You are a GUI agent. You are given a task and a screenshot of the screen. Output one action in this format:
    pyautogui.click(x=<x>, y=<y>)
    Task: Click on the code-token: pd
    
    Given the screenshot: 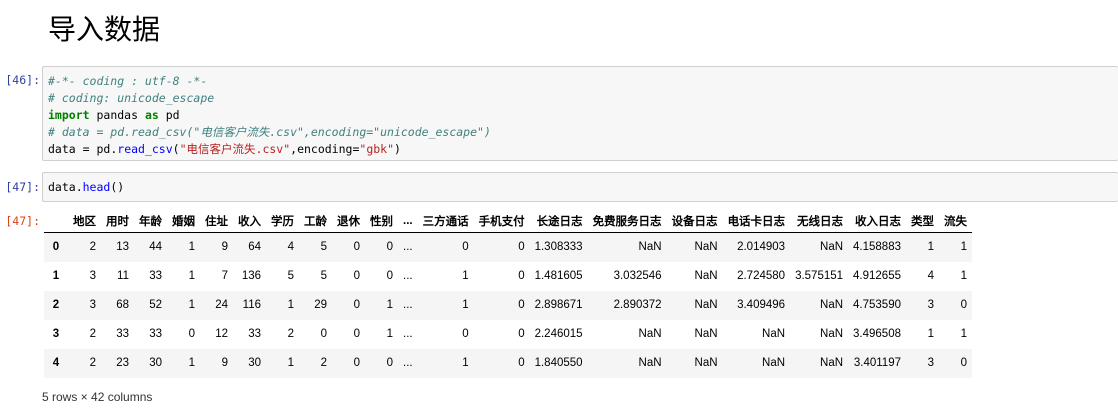 What is the action you would take?
    pyautogui.click(x=169, y=115)
    